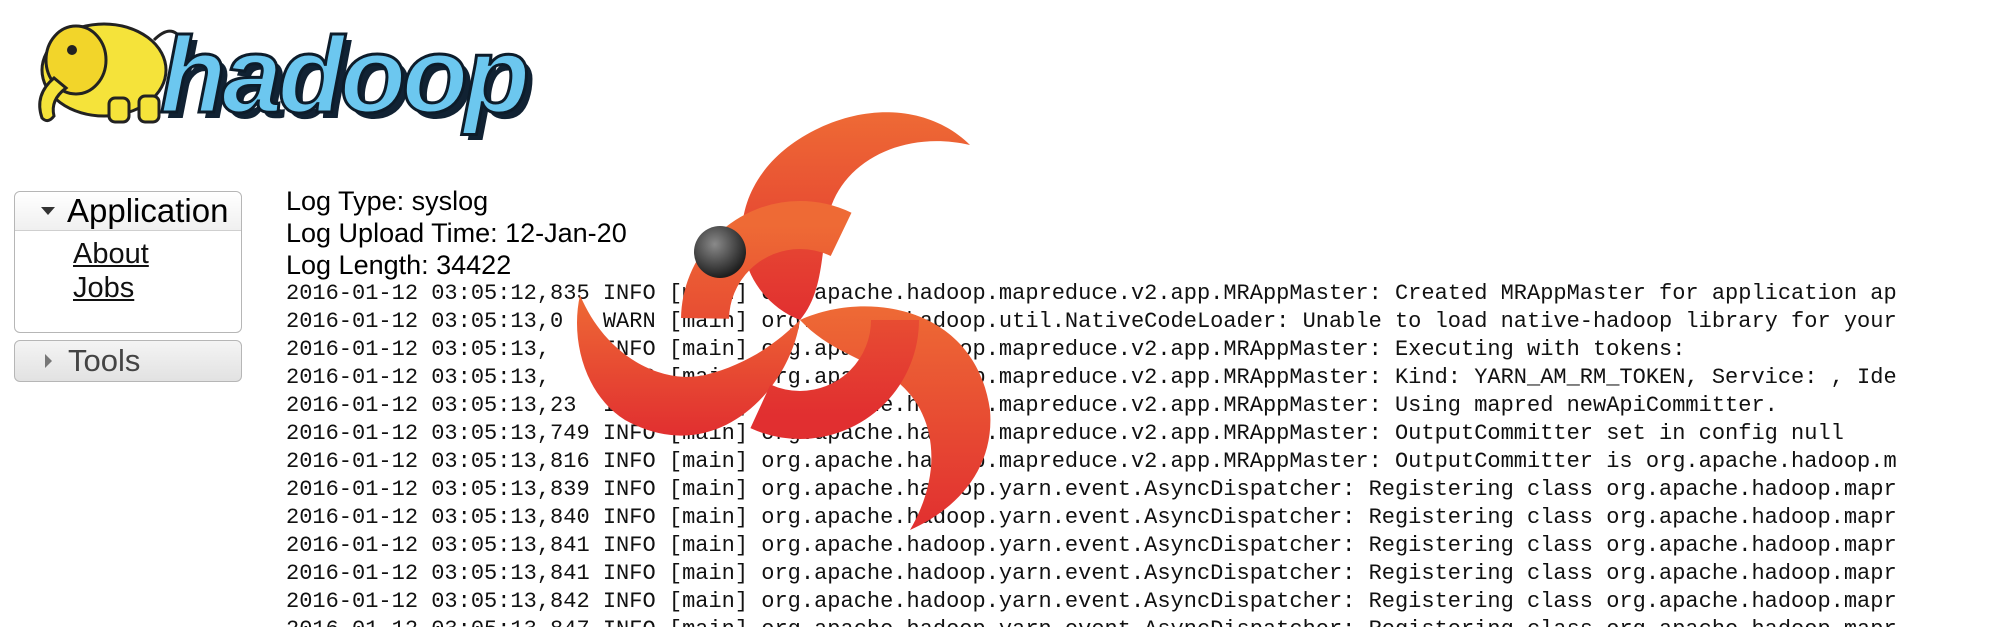 This screenshot has height=627, width=1996. I want to click on application-nav-links: About Jobs, so click(128, 268).